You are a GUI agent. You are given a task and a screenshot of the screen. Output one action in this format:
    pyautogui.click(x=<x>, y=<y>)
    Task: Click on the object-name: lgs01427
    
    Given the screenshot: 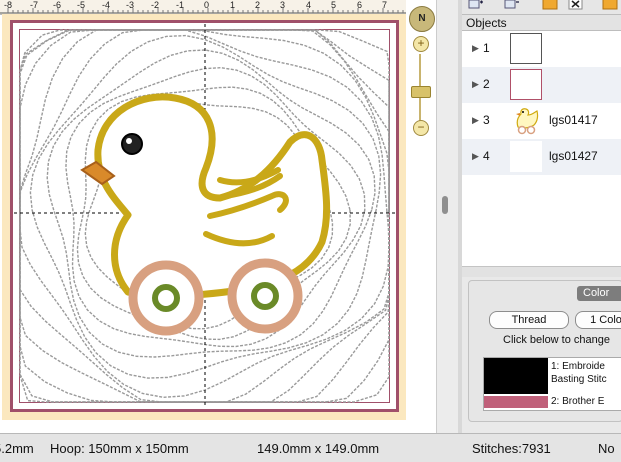 What is the action you would take?
    pyautogui.click(x=573, y=156)
    